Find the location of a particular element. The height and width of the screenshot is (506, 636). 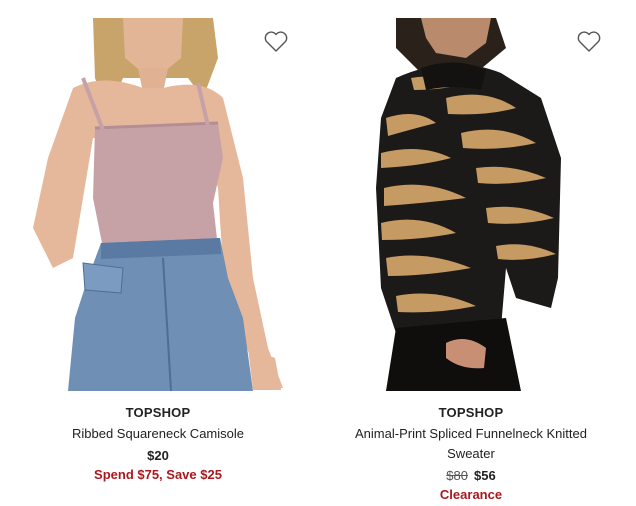

promo-text: Spend $75, Save $25 is located at coordinates (158, 474).